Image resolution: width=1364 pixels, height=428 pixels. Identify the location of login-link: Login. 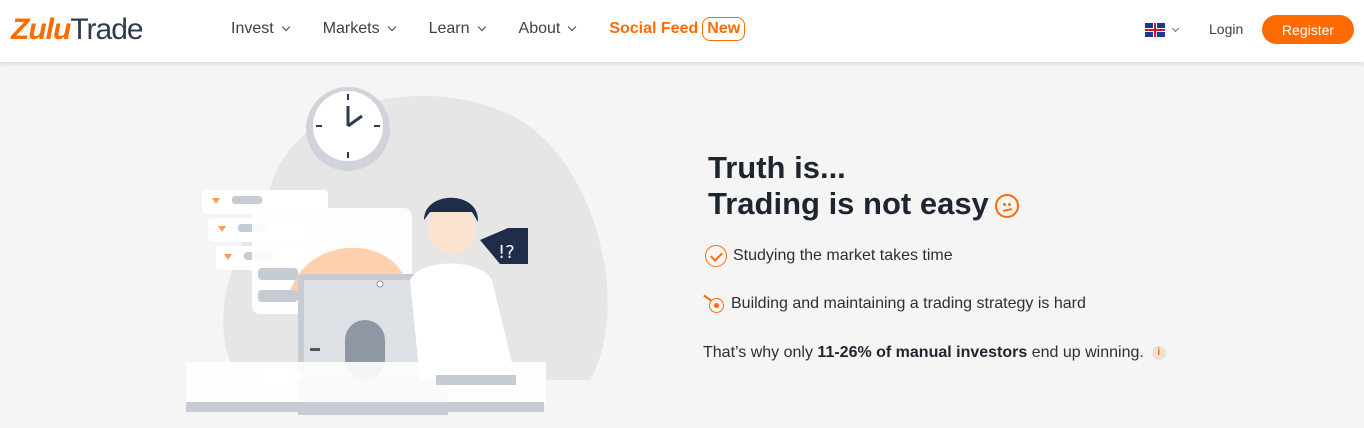
(1226, 29).